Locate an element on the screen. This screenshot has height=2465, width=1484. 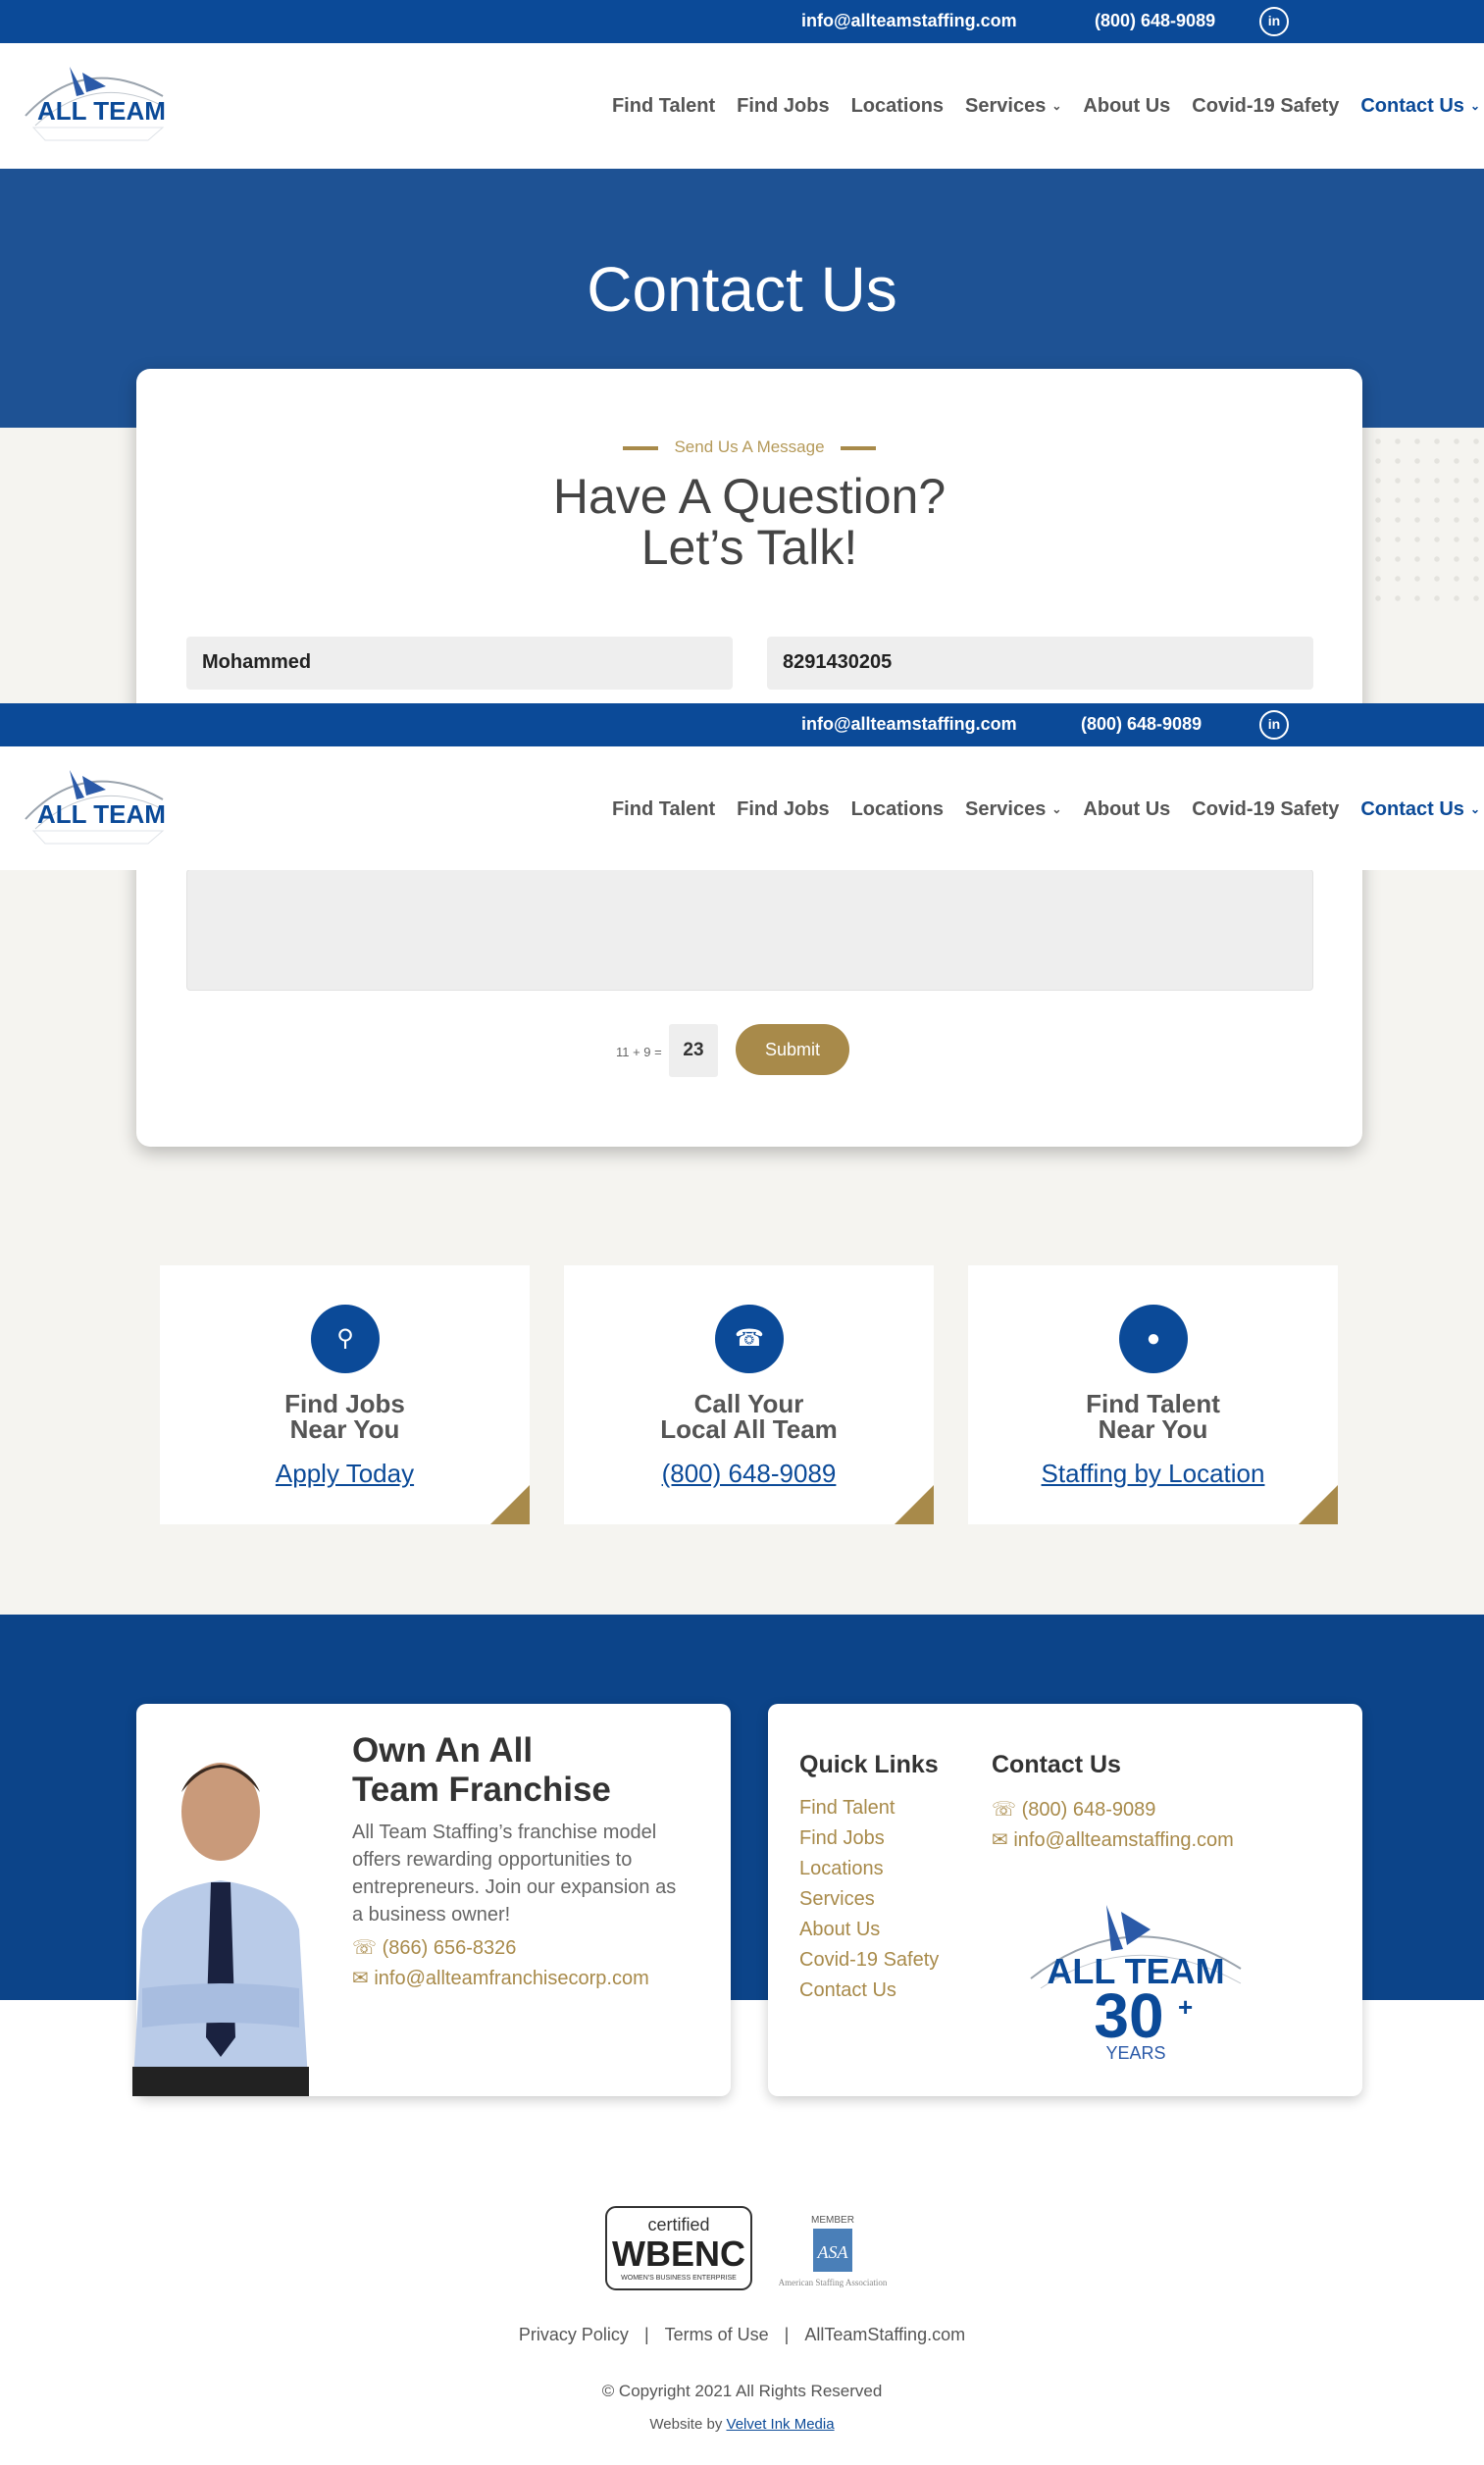
footer-link-find-jobs: Find Jobs is located at coordinates (842, 1838).